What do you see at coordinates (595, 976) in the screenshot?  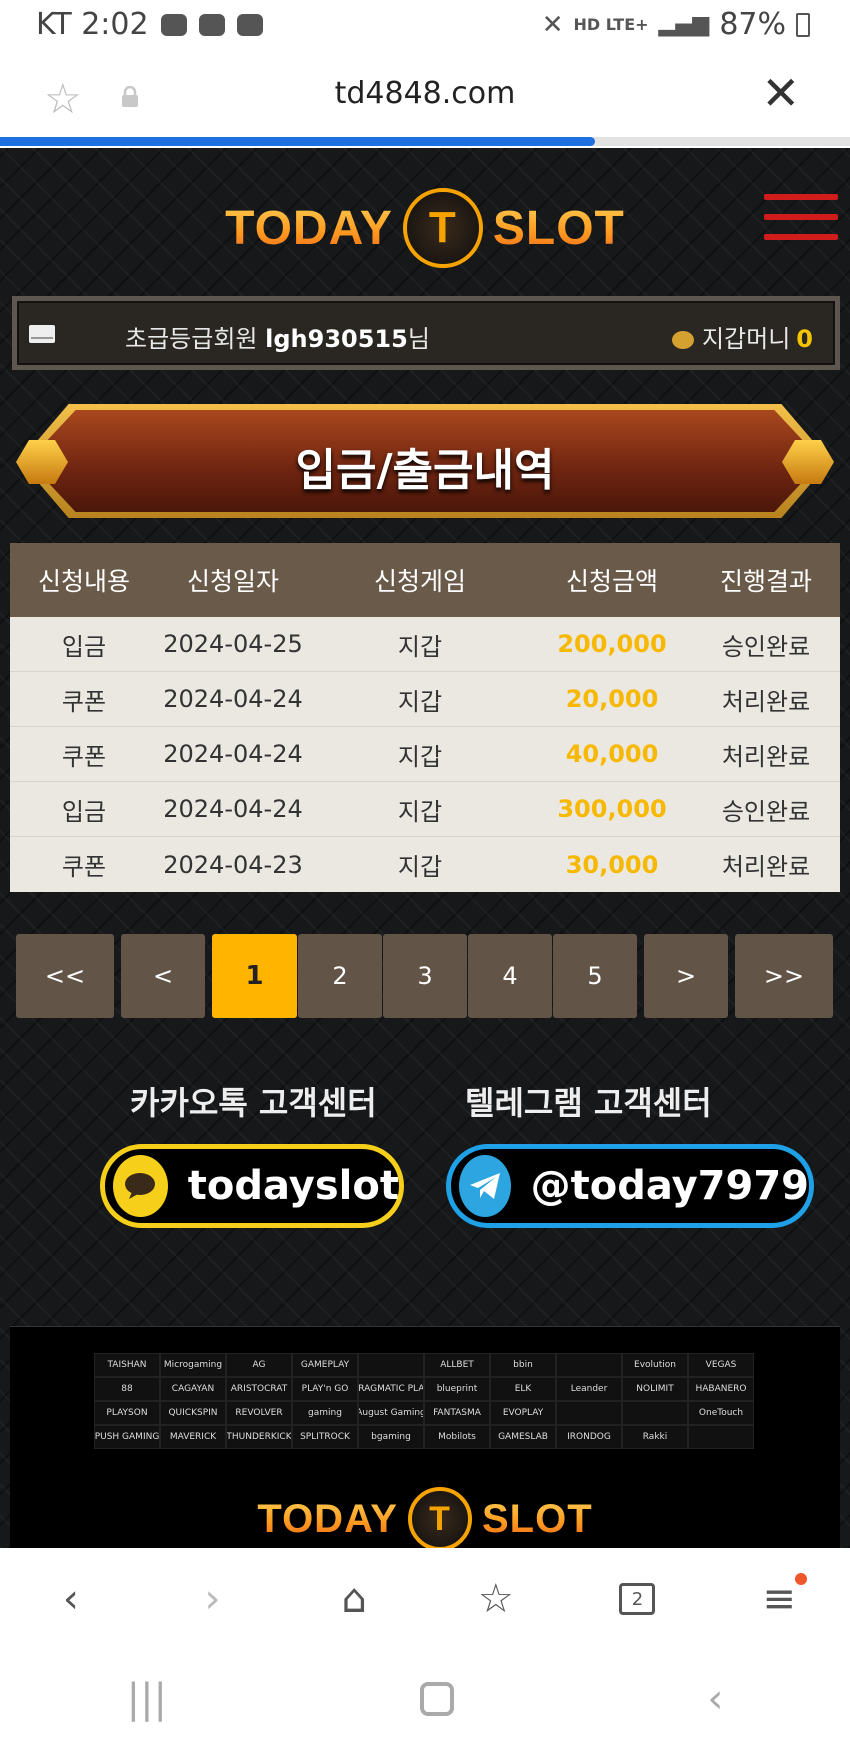 I see `page-5-button: 5` at bounding box center [595, 976].